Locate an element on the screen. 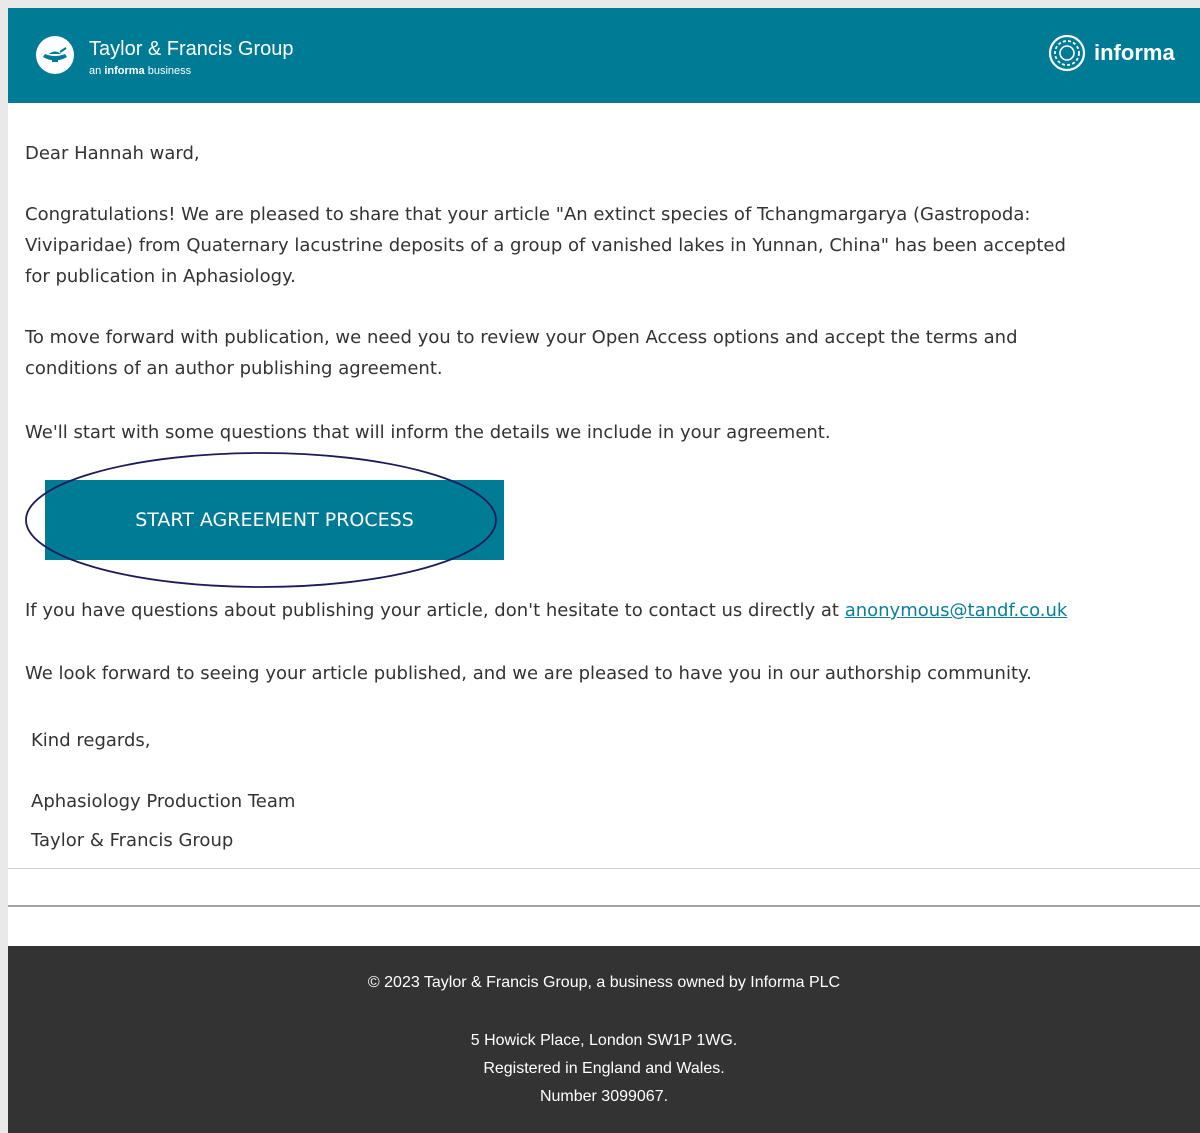 Image resolution: width=1200 pixels, height=1133 pixels. greeting: Dear Hannah ward, is located at coordinates (112, 153).